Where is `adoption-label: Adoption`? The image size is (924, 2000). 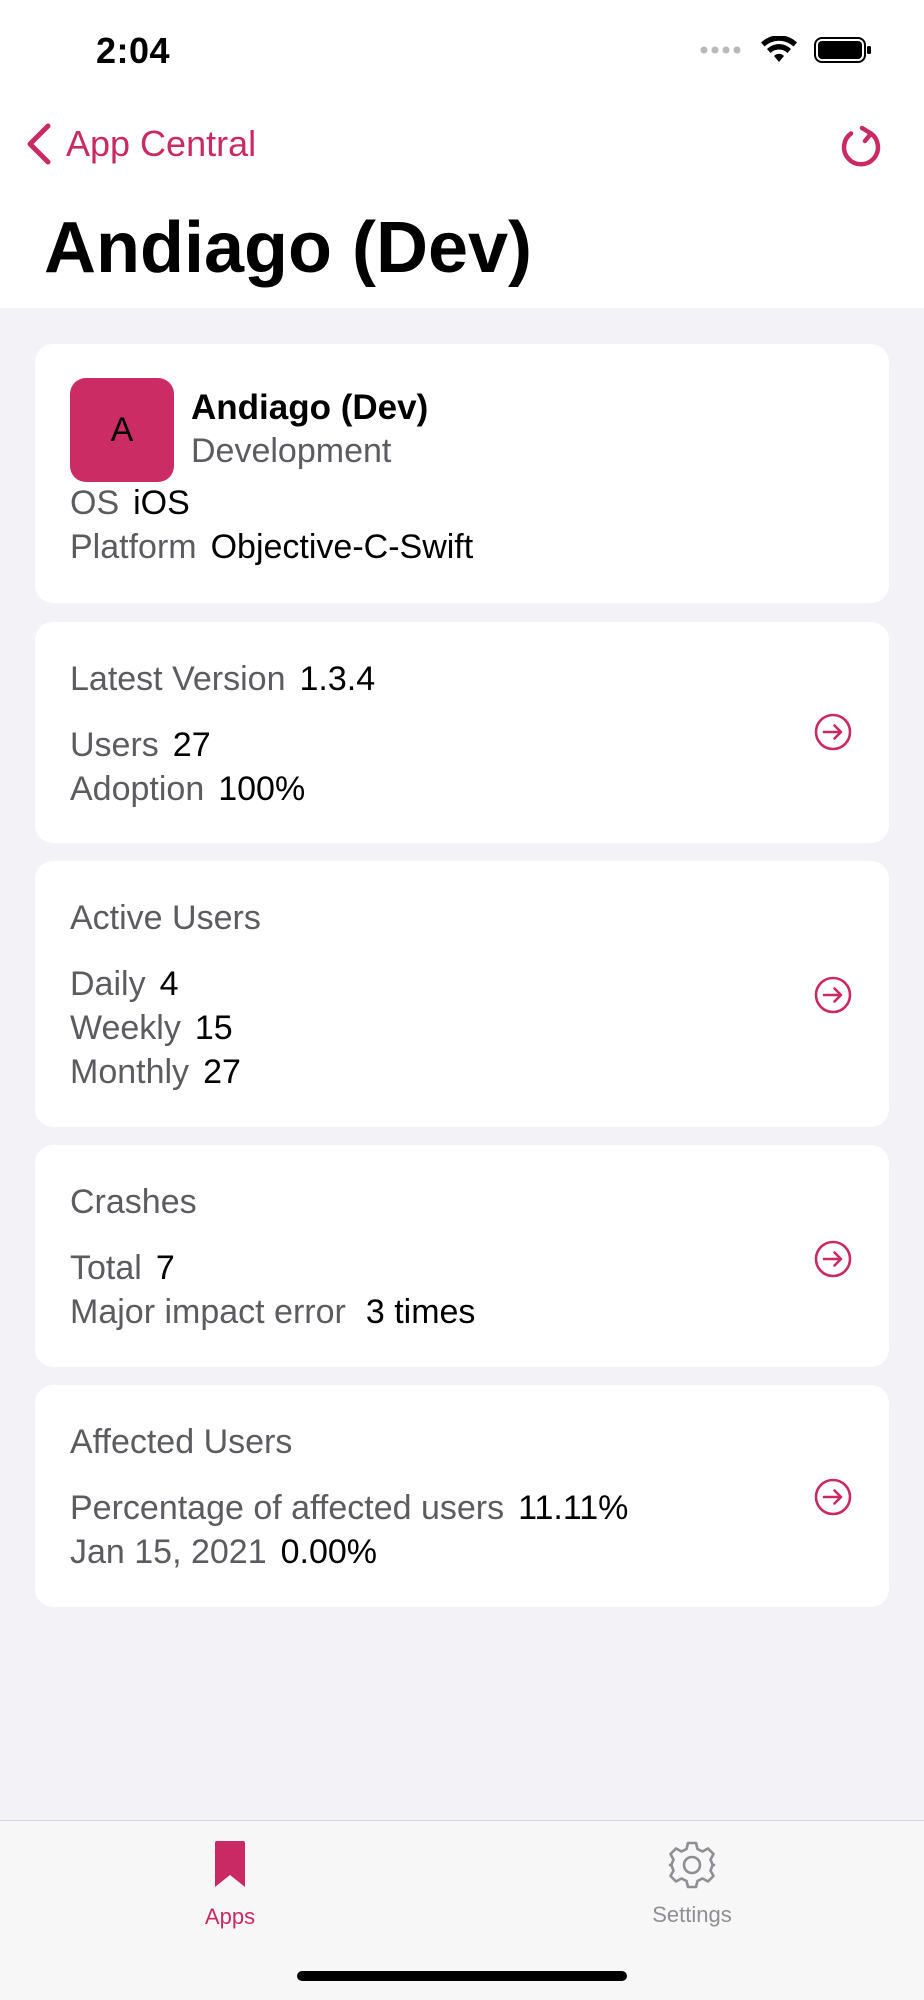 adoption-label: Adoption is located at coordinates (137, 789).